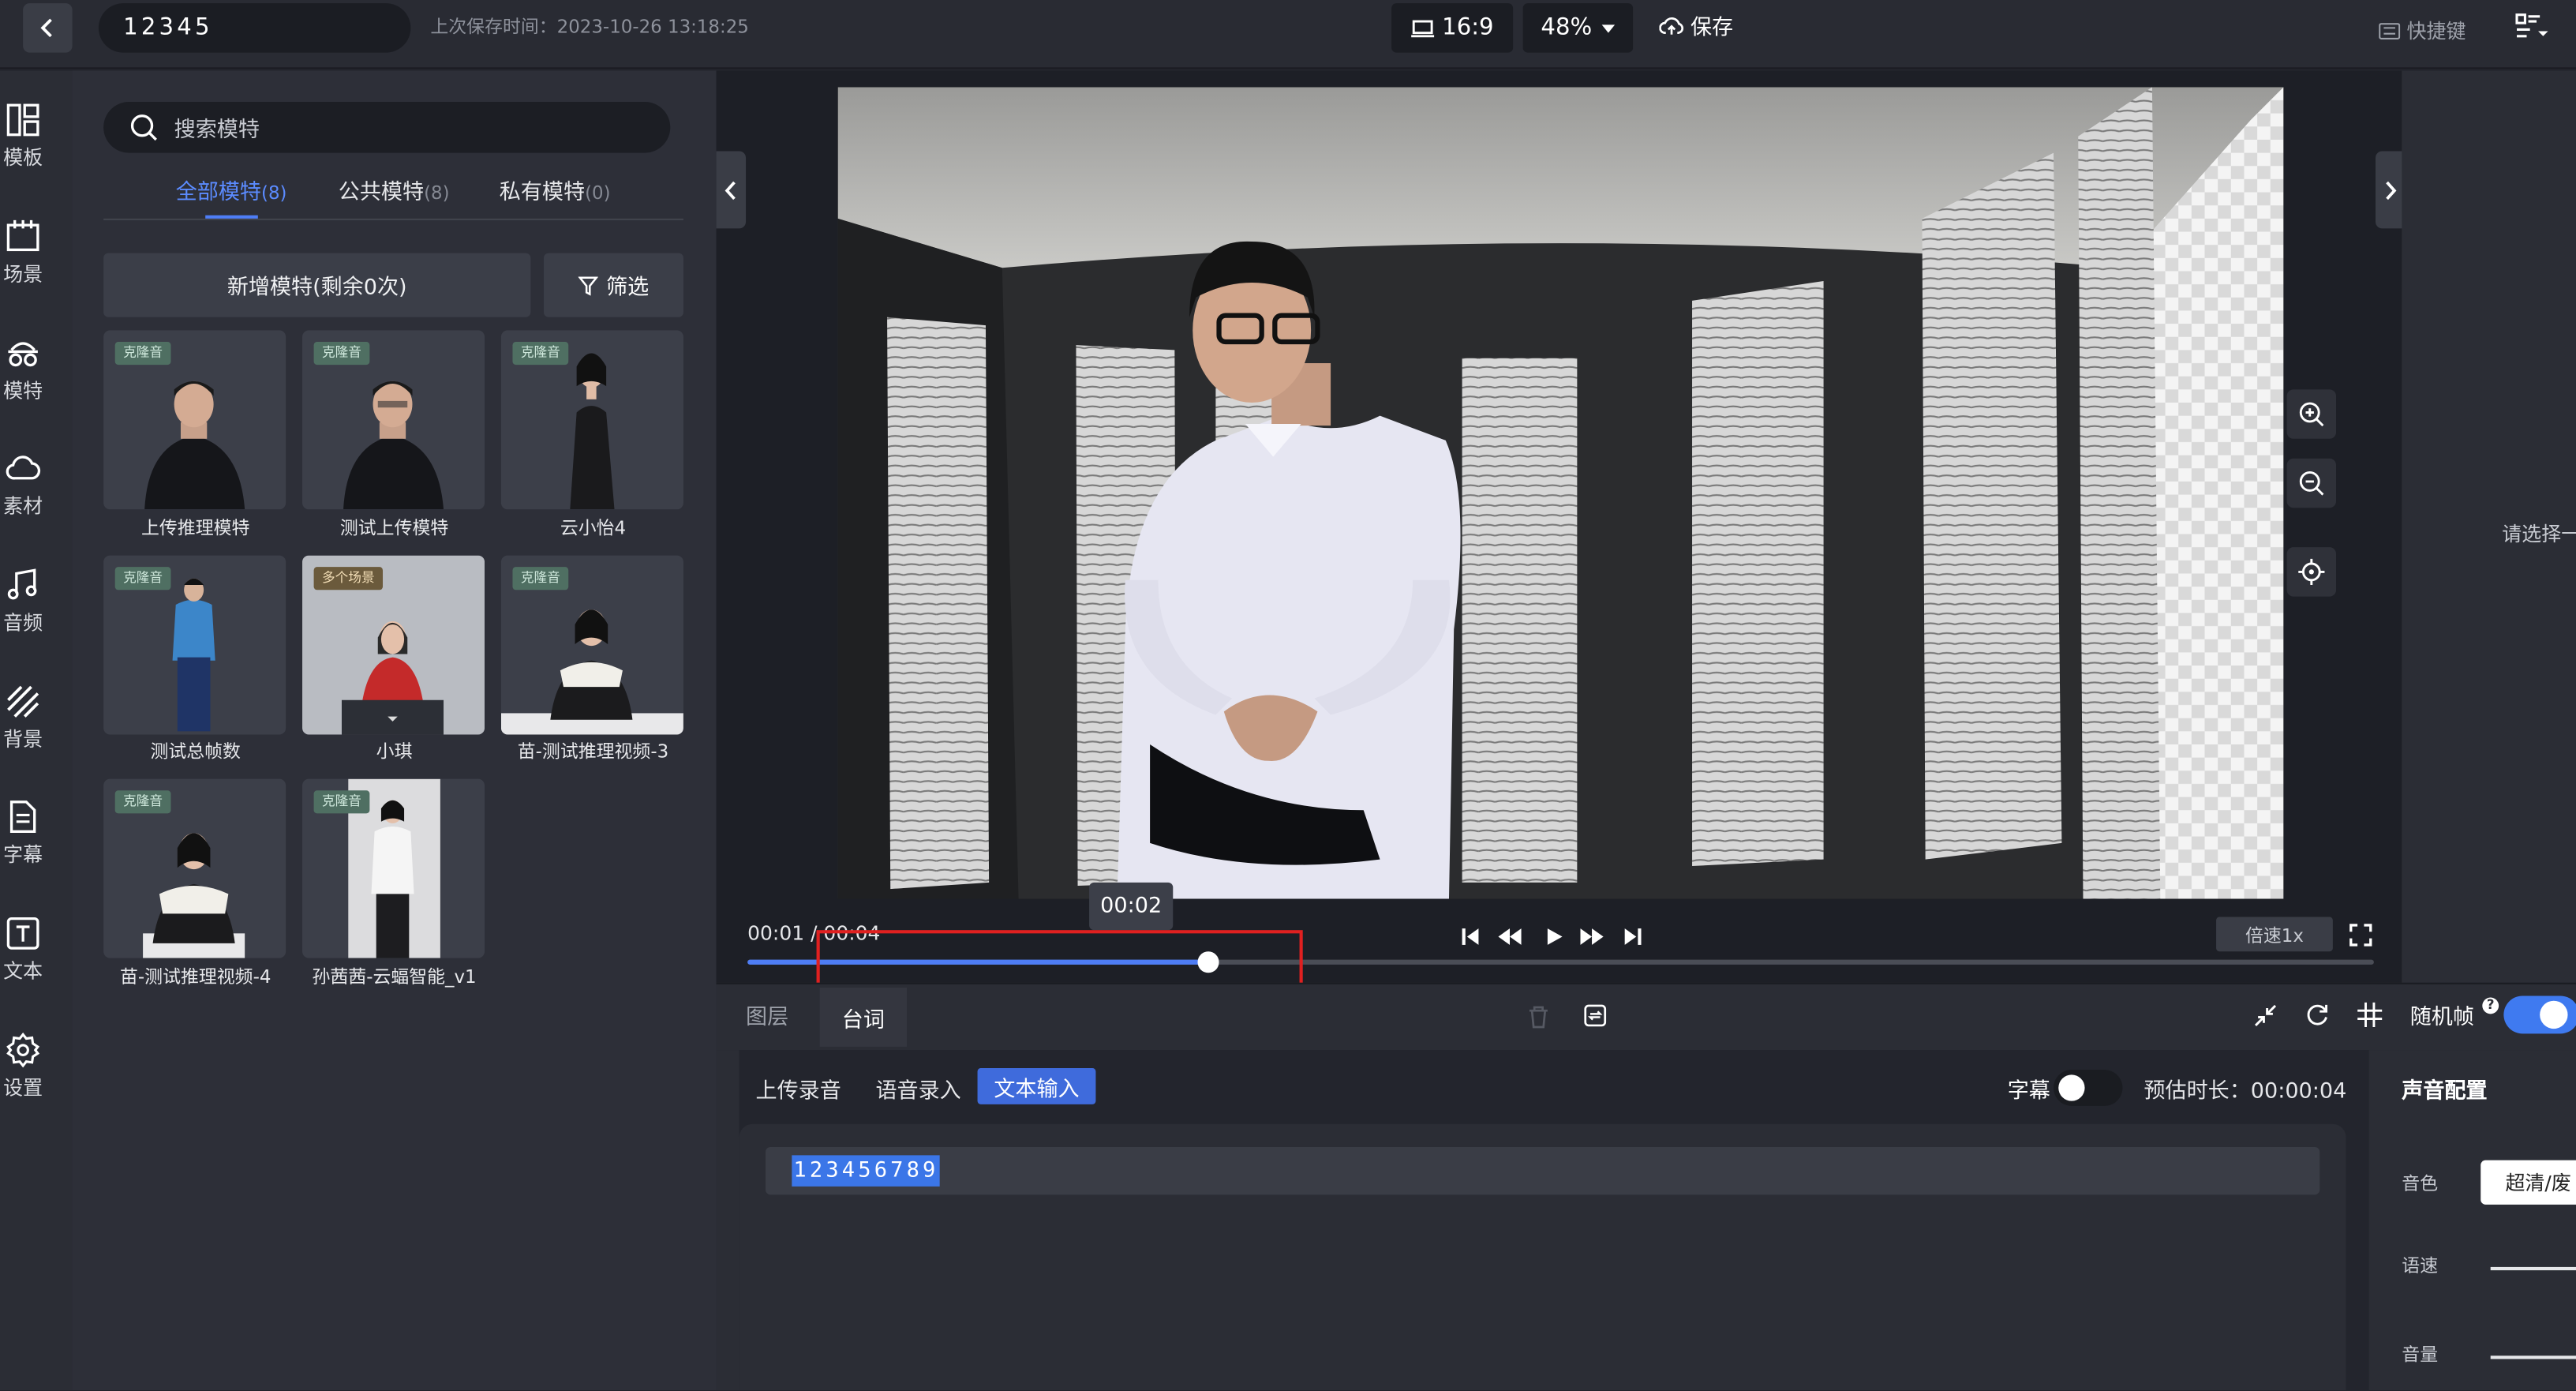 The image size is (2576, 1391). What do you see at coordinates (387, 127) in the screenshot?
I see `search-input: 搜索模特` at bounding box center [387, 127].